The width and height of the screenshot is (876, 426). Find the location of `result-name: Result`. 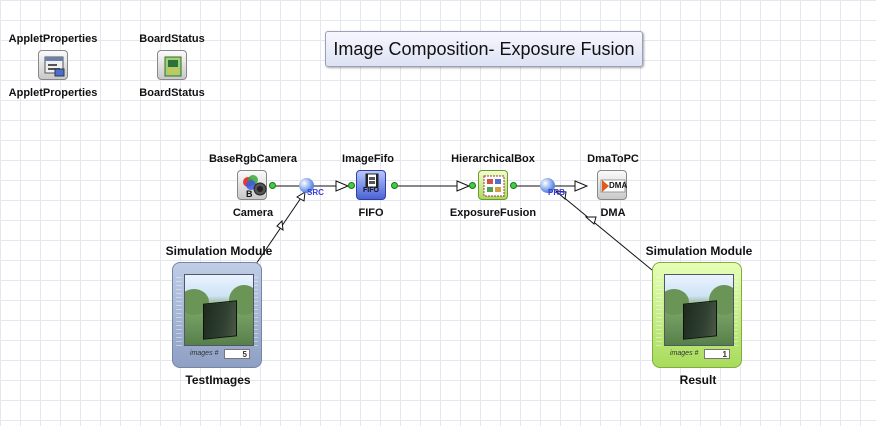

result-name: Result is located at coordinates (698, 380).